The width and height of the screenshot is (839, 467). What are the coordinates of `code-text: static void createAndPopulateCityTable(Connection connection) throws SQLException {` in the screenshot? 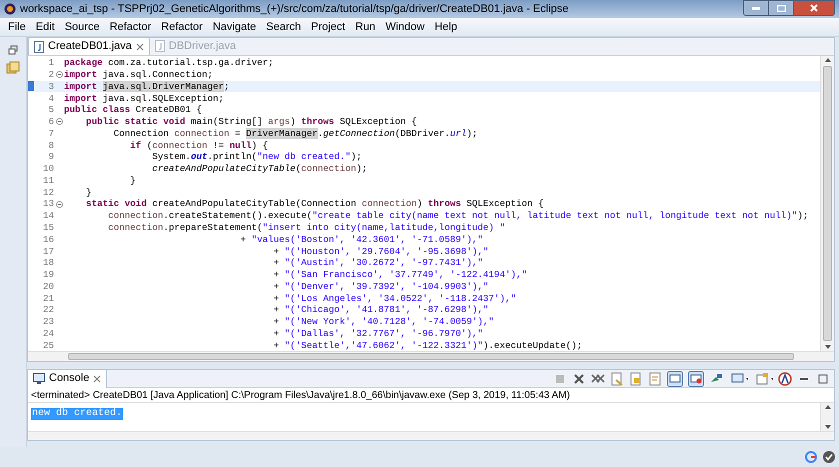 It's located at (314, 204).